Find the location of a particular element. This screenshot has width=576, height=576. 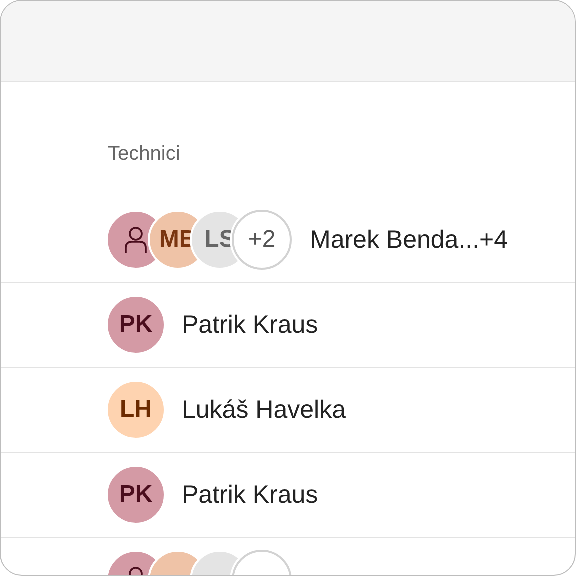

more-count-avatar: +2 is located at coordinates (262, 240).